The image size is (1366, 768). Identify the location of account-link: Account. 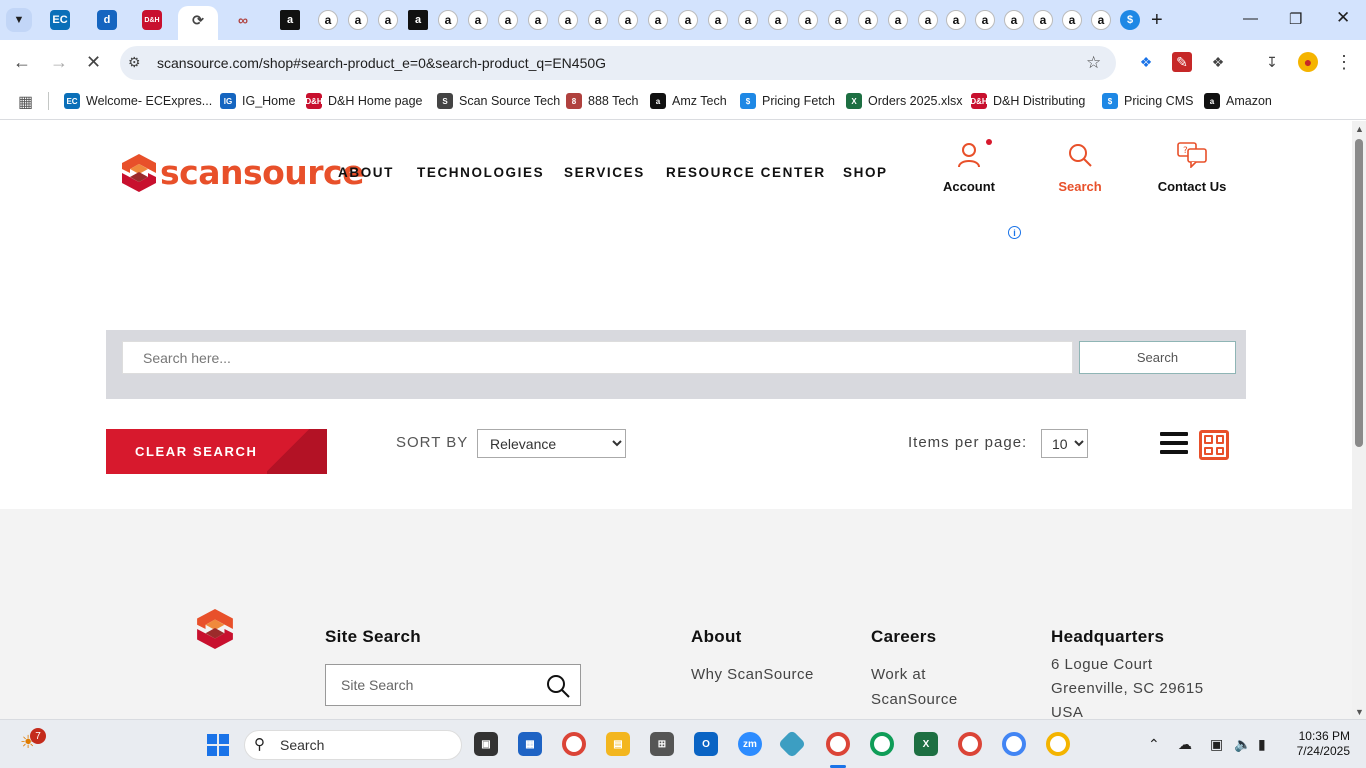
(969, 166).